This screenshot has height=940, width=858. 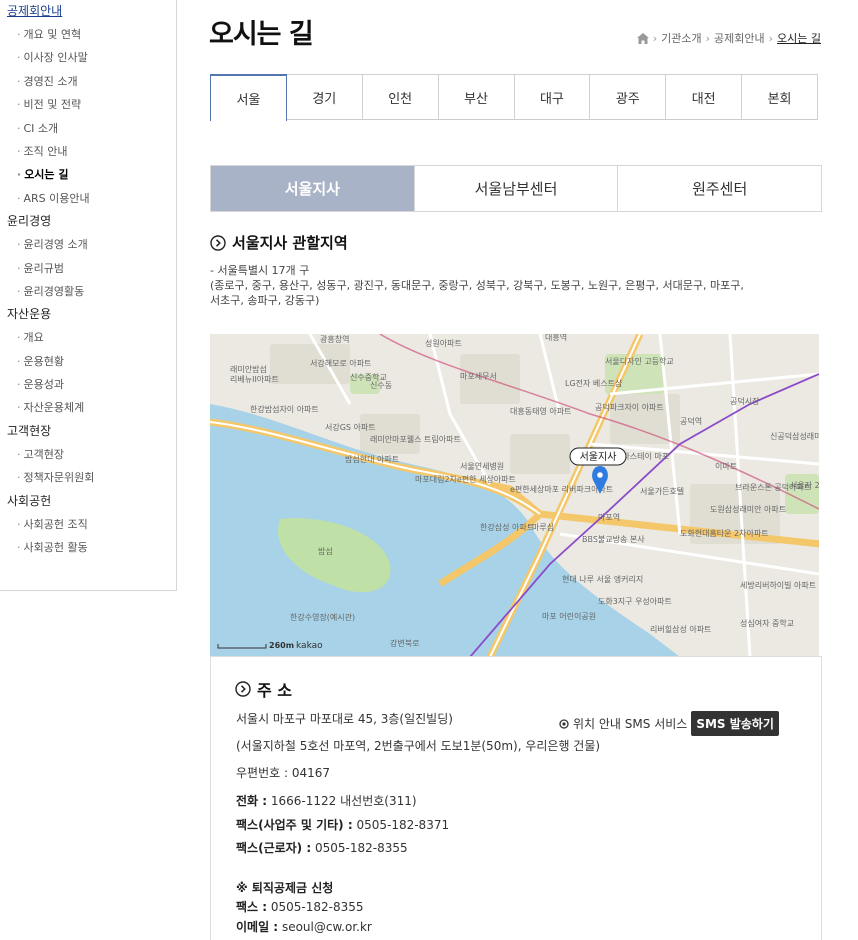 I want to click on sidebar-item: · 오시는 길, so click(x=88, y=174).